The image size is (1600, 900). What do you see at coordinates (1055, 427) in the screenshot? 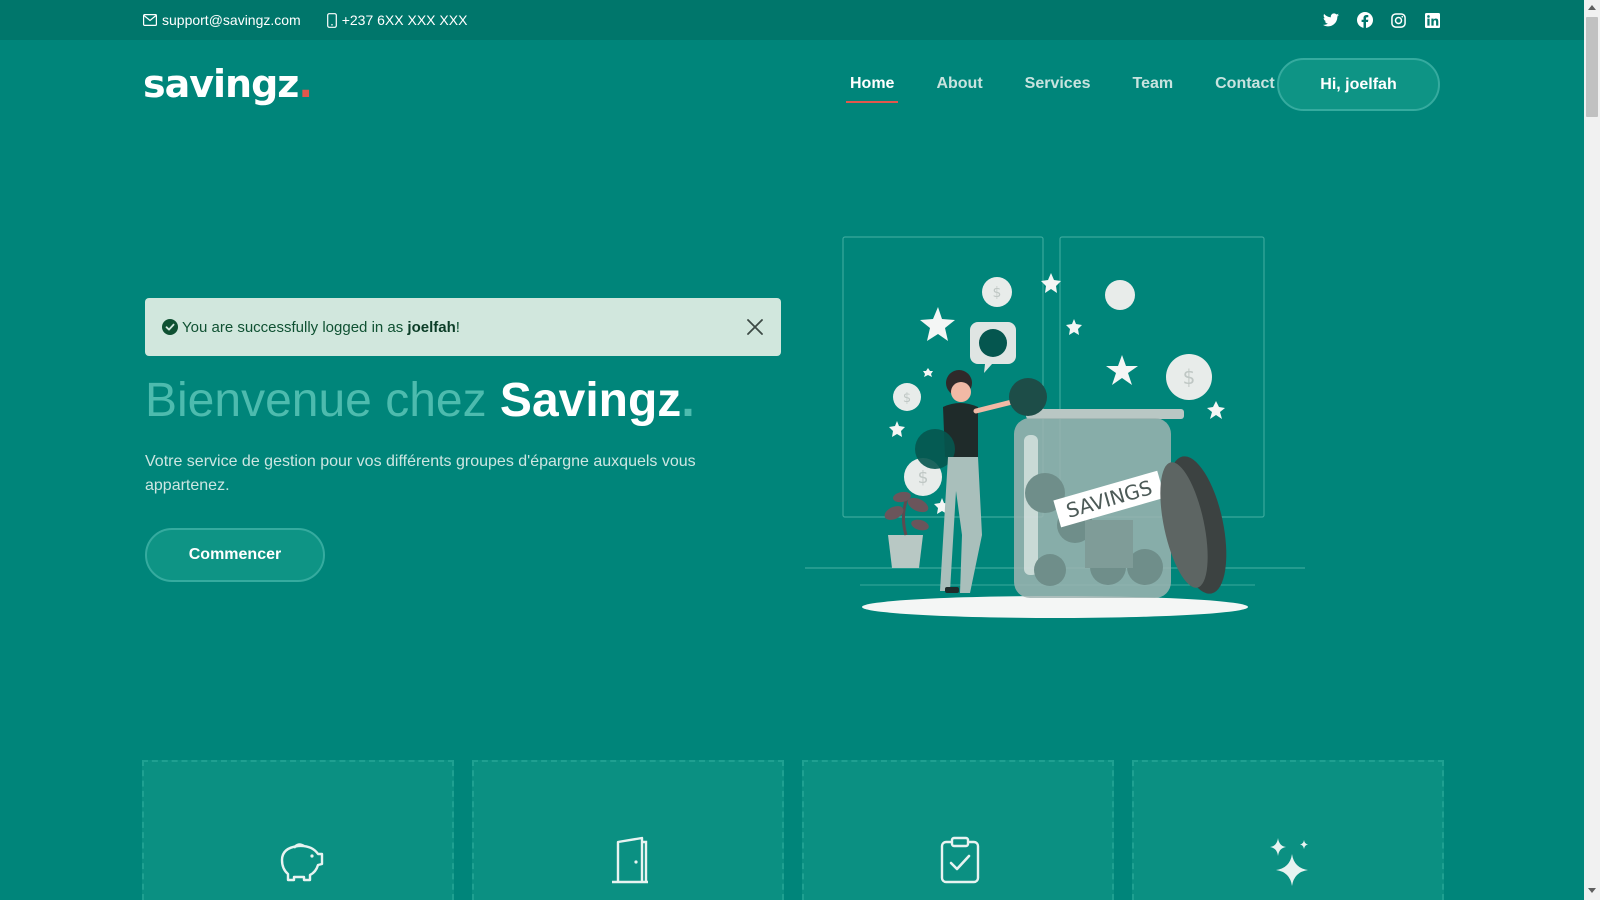
I see `savings-jar-illustration: $ $ $ $ SAVINGS` at bounding box center [1055, 427].